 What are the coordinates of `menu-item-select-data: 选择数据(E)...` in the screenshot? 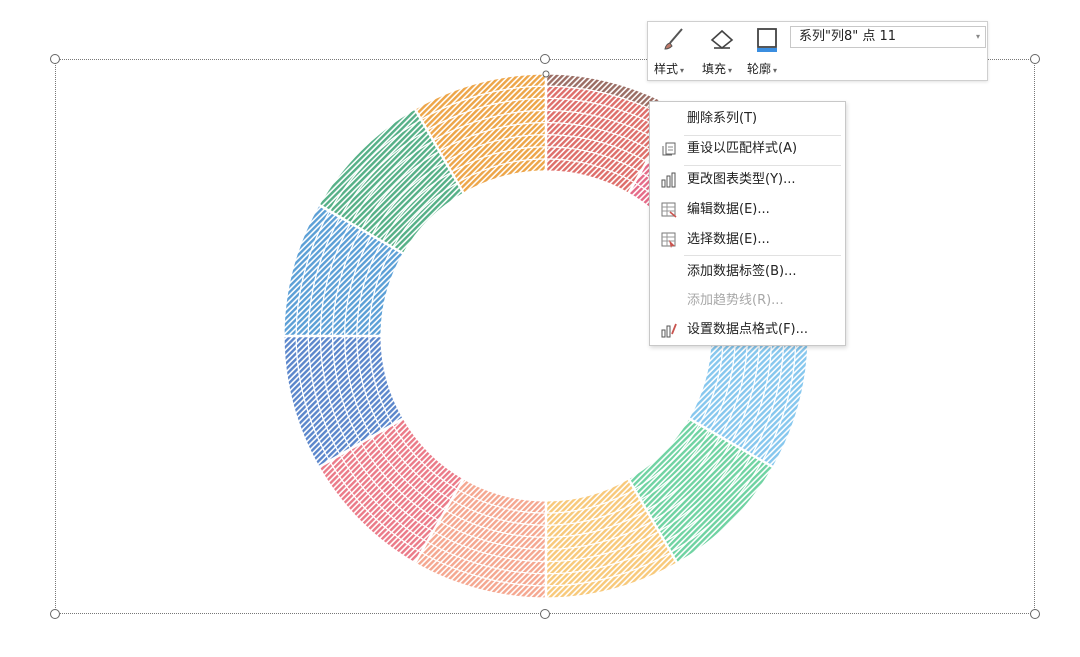 It's located at (747, 240).